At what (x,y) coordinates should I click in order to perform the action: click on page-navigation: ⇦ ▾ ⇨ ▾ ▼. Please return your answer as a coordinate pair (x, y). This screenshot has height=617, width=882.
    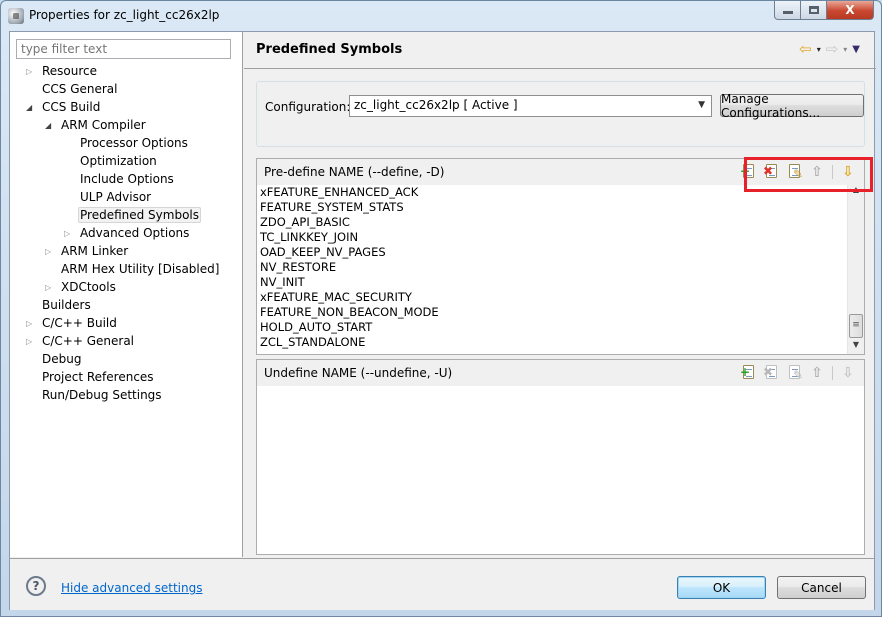
    Looking at the image, I should click on (829, 49).